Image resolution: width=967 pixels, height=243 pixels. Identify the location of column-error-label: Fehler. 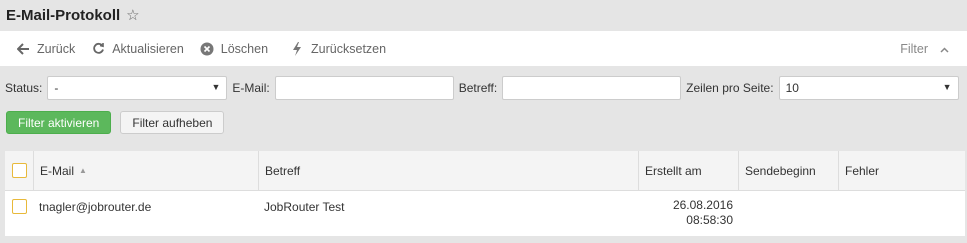
(862, 170).